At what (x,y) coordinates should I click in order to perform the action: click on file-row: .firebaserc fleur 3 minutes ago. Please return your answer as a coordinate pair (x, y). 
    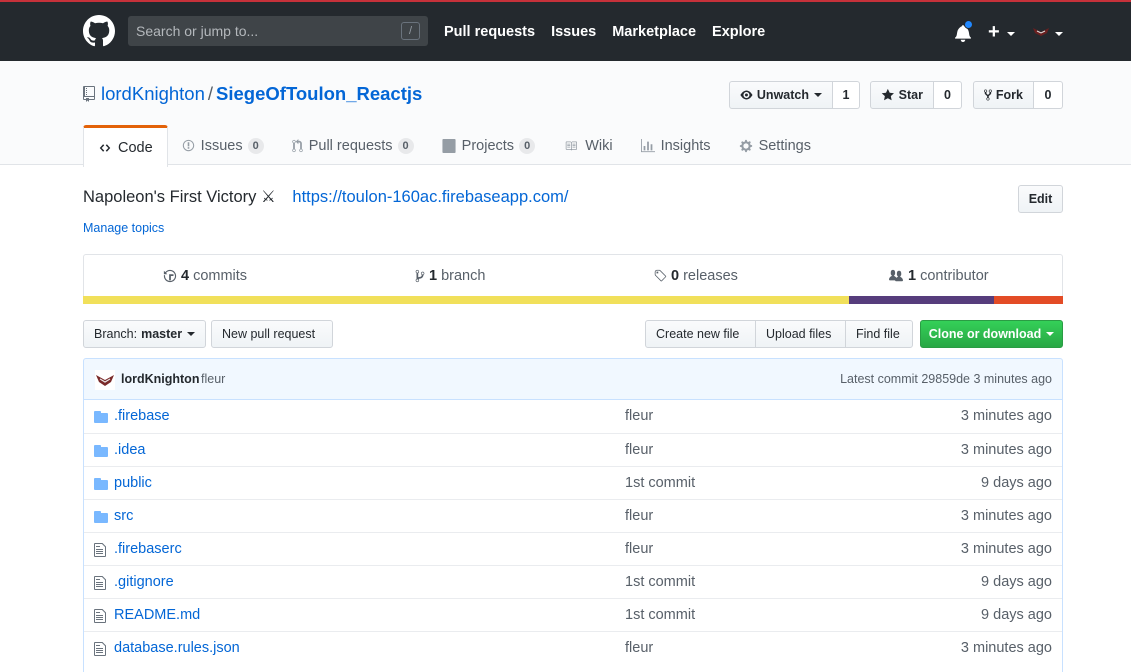
    Looking at the image, I should click on (573, 548).